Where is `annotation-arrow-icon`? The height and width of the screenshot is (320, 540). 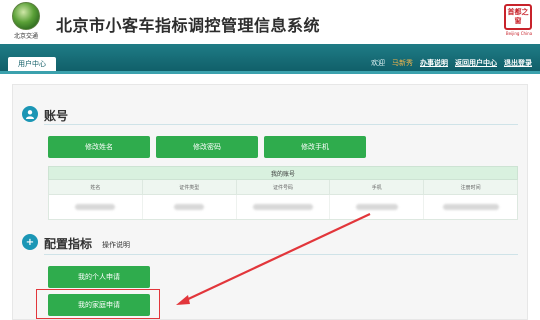 annotation-arrow-icon is located at coordinates (273, 259).